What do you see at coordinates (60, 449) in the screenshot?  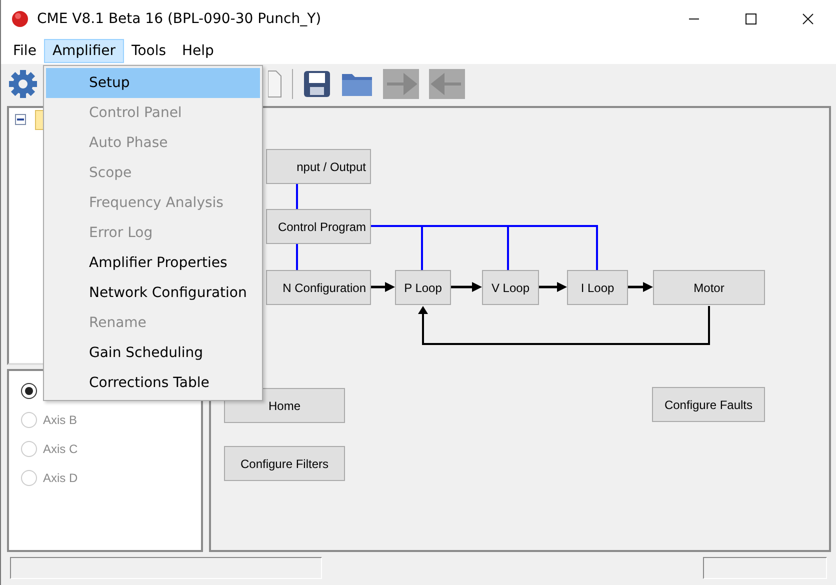 I see `radio-label: Axis C` at bounding box center [60, 449].